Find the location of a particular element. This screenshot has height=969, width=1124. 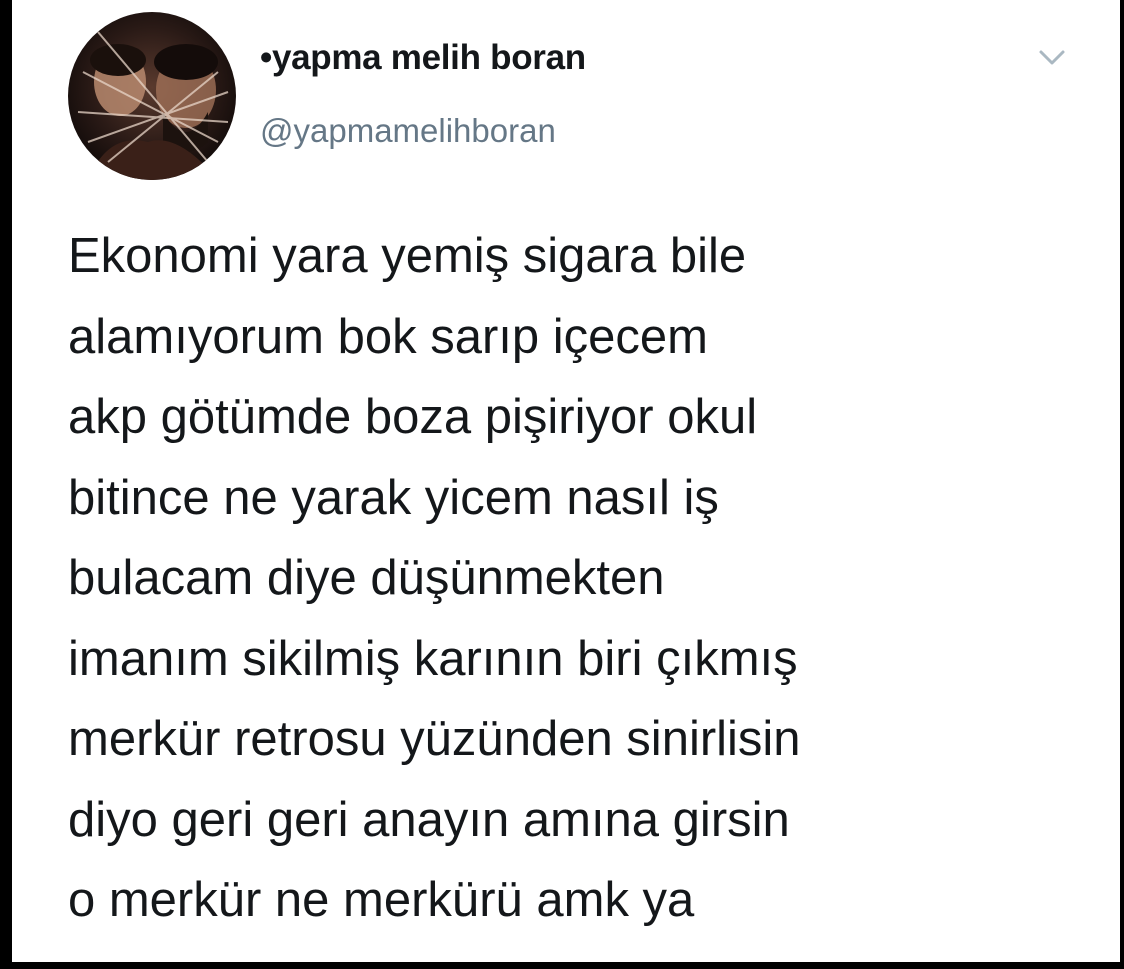

tweet-line: bulacam diye düşünmekten is located at coordinates (366, 578).